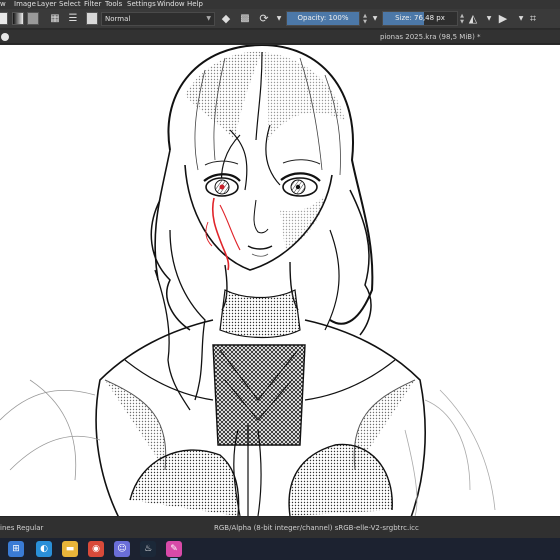 The image size is (560, 560). I want to click on krita-document-icon, so click(5, 37).